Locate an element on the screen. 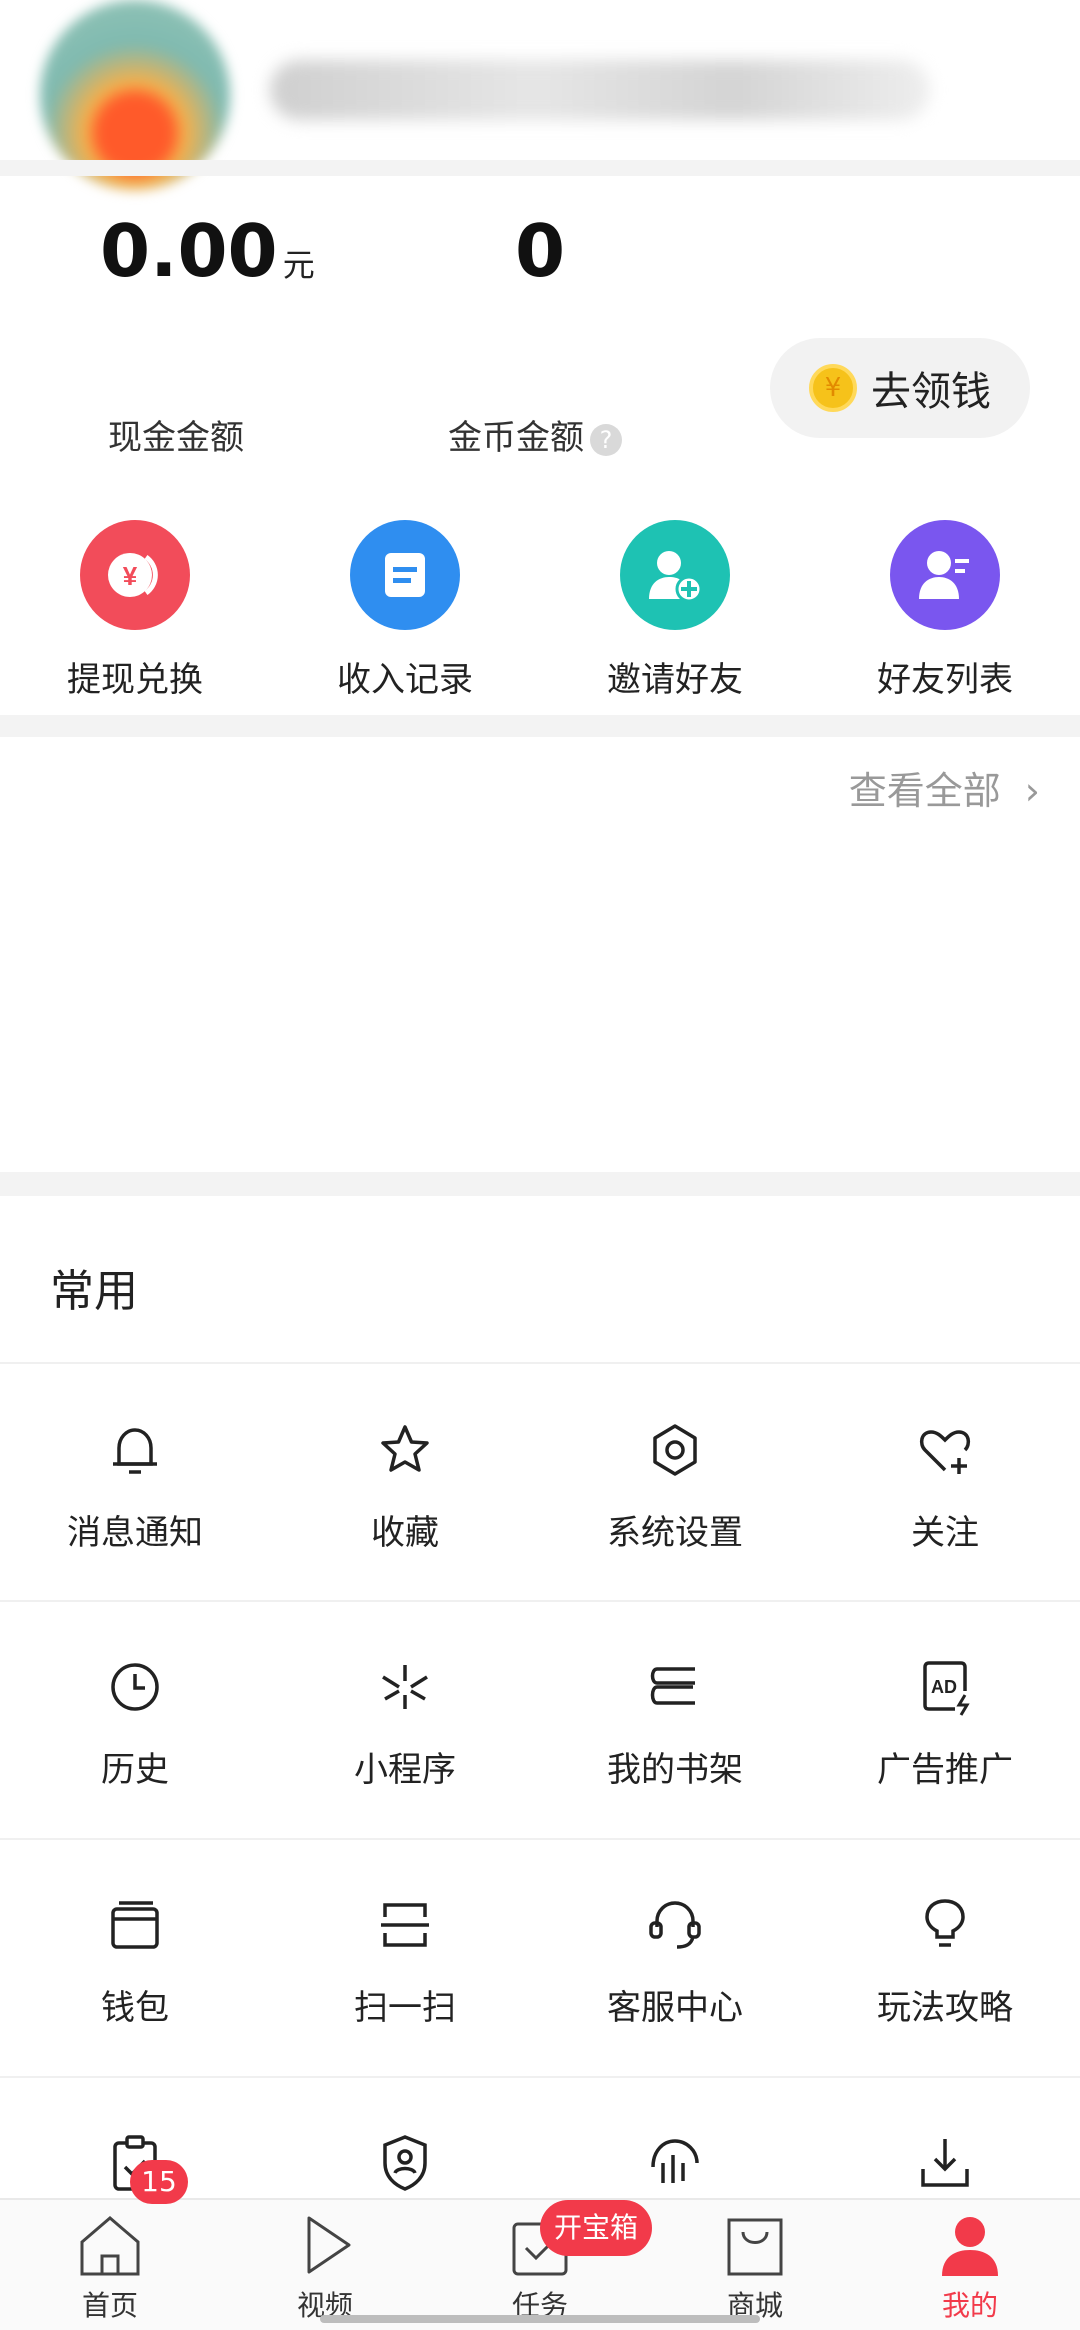 The height and width of the screenshot is (2330, 1080). wallet-icon is located at coordinates (135, 1925).